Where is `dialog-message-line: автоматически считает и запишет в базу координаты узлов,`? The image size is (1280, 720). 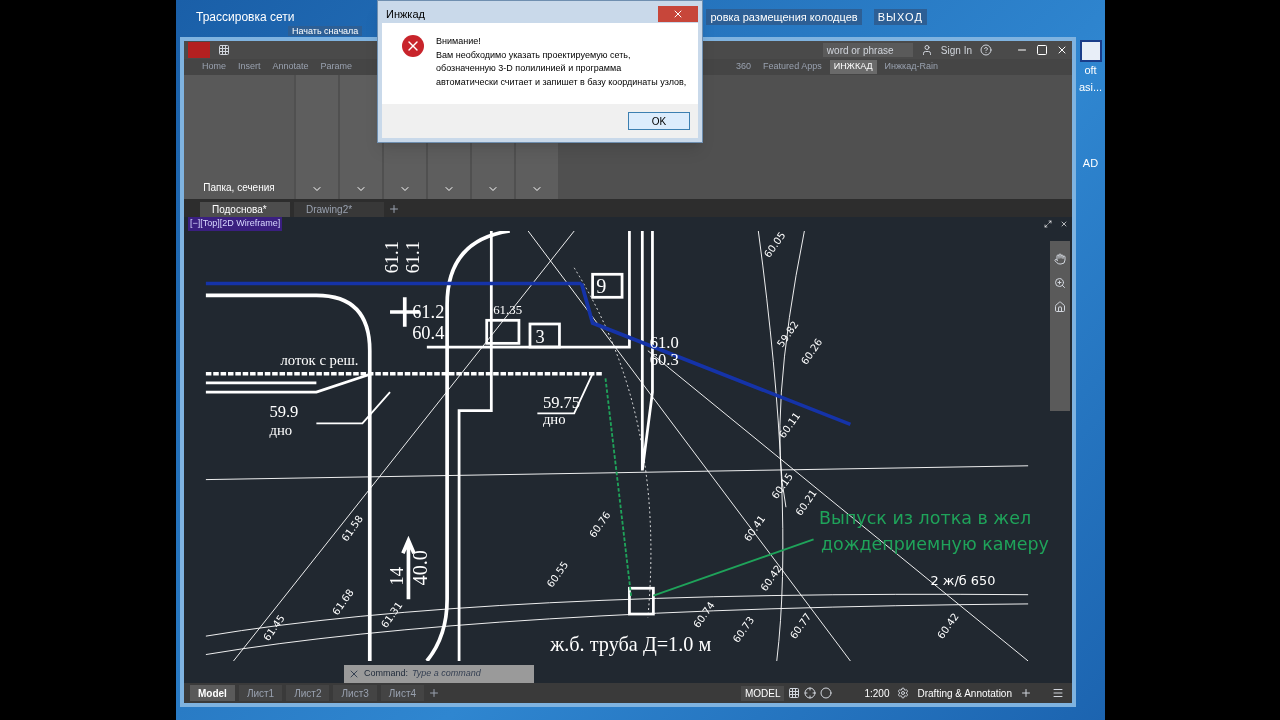 dialog-message-line: автоматически считает и запишет в базу координаты узлов, is located at coordinates (561, 82).